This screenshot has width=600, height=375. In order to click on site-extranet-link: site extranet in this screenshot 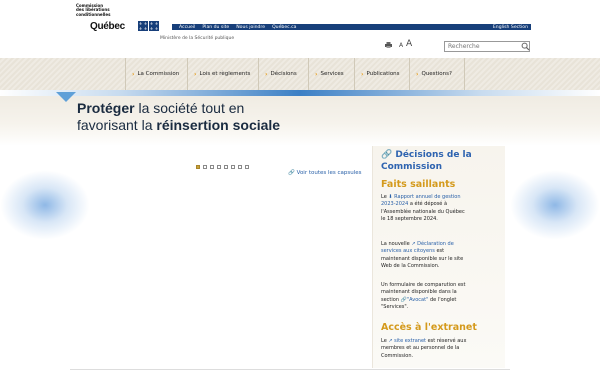, I will do `click(410, 341)`.